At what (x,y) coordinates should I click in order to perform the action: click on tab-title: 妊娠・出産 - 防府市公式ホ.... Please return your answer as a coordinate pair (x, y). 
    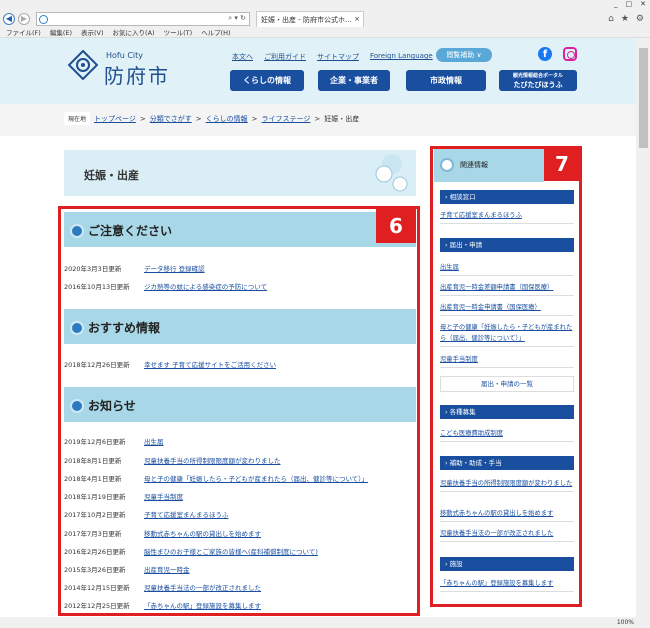
    Looking at the image, I should click on (306, 20).